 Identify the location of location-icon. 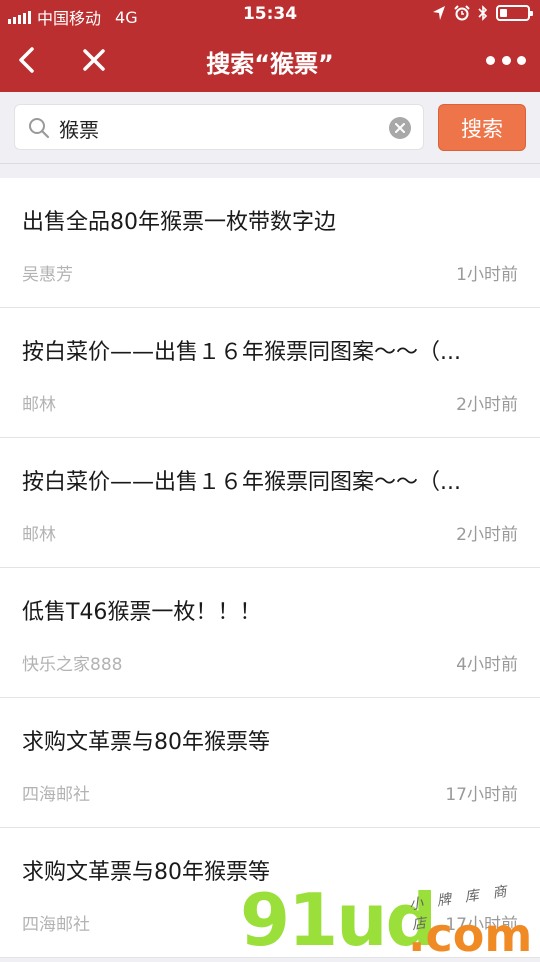
(439, 13).